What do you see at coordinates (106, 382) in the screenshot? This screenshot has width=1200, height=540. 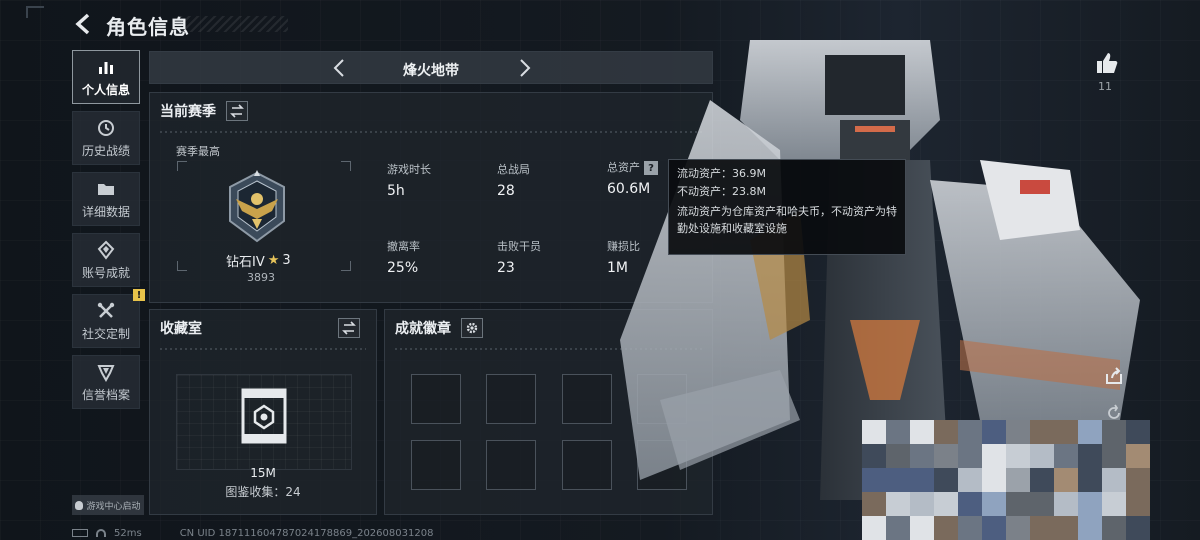 I see `sidebar-item-credit: 信誉档案` at bounding box center [106, 382].